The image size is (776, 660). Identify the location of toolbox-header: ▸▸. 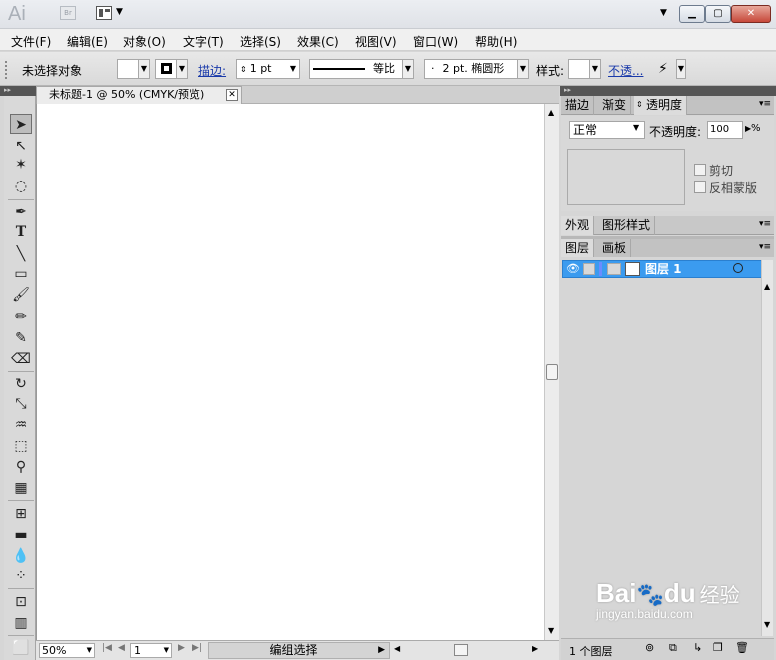
(18, 91).